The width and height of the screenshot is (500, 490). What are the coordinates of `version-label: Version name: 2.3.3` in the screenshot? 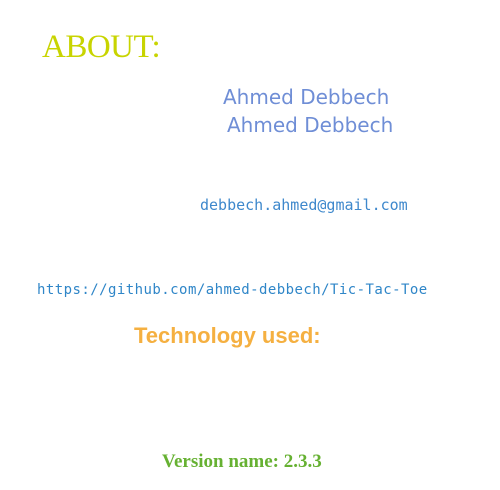 It's located at (242, 461).